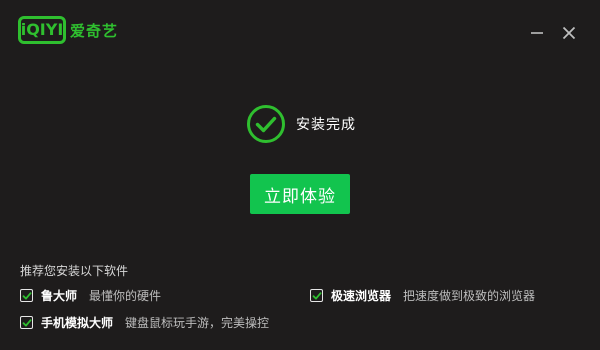 Image resolution: width=600 pixels, height=350 pixels. Describe the element at coordinates (197, 323) in the screenshot. I see `recommendation-description: 键盘鼠标玩手游，完美操控` at that location.